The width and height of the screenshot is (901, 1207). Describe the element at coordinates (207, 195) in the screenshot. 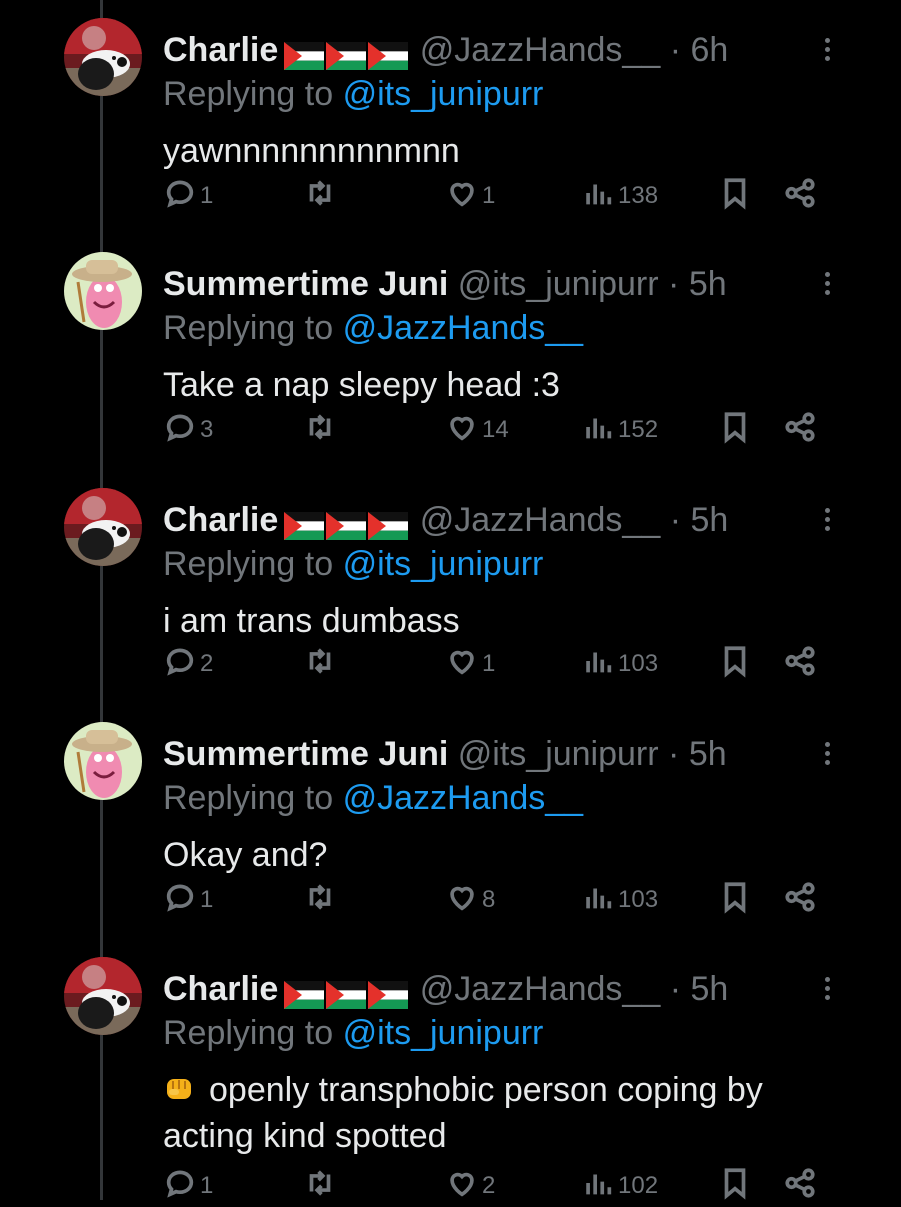

I see `reply-count: 1` at that location.